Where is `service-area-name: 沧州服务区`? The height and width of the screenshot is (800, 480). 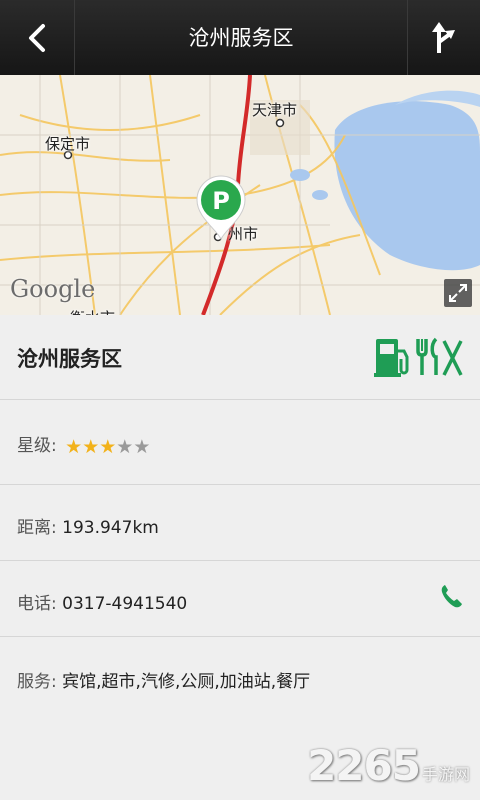 service-area-name: 沧州服务区 is located at coordinates (69, 359).